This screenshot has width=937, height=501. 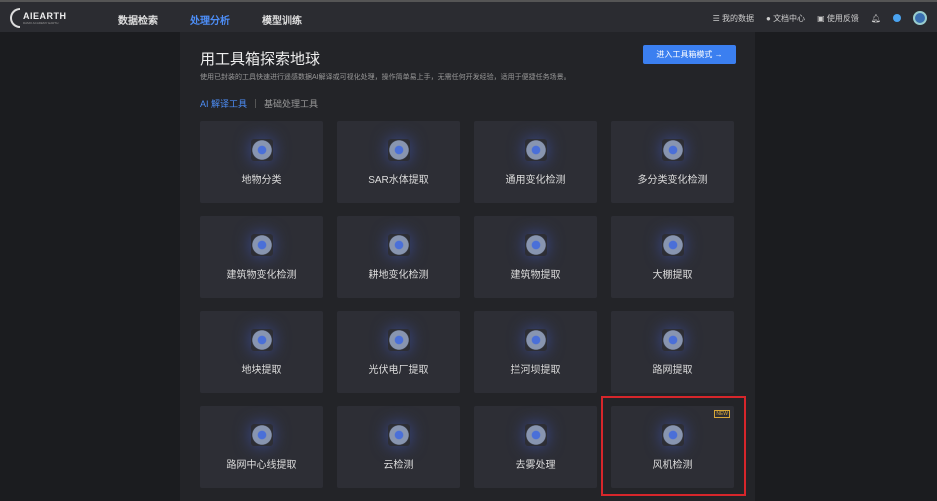 What do you see at coordinates (282, 19) in the screenshot?
I see `nav-model-training: 模型训练` at bounding box center [282, 19].